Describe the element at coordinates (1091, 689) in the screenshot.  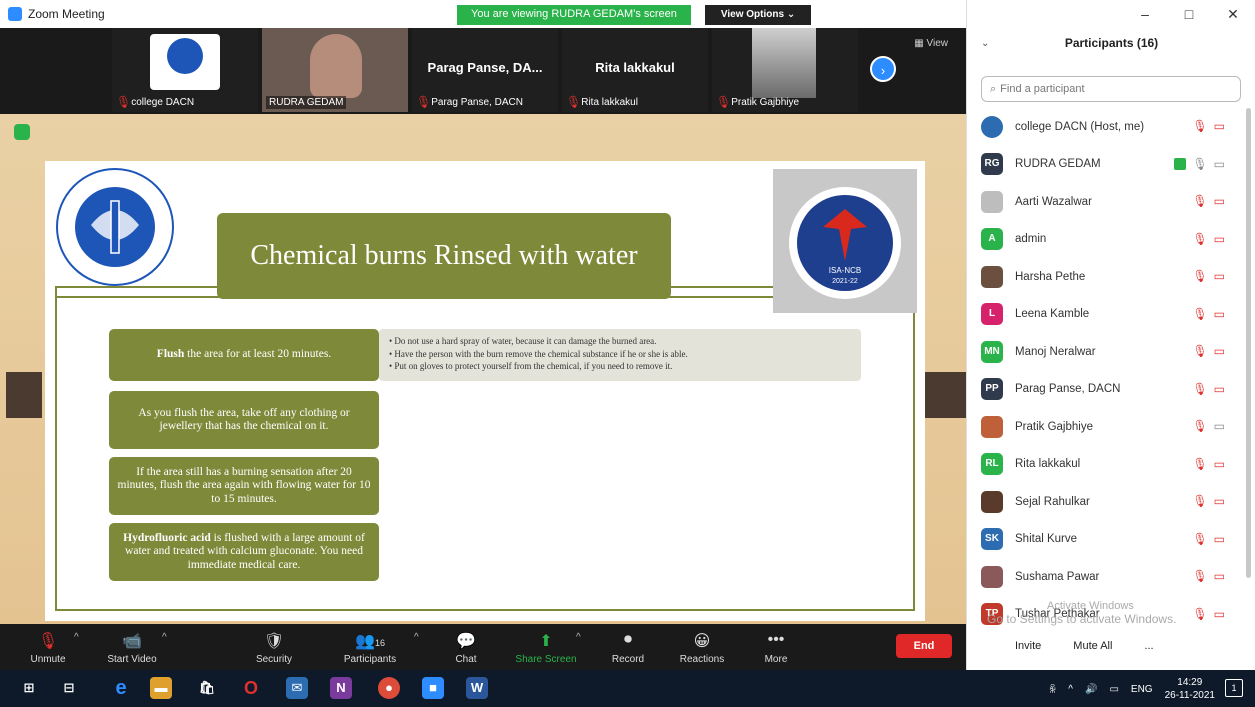
I see `volume-icon: 🔊` at that location.